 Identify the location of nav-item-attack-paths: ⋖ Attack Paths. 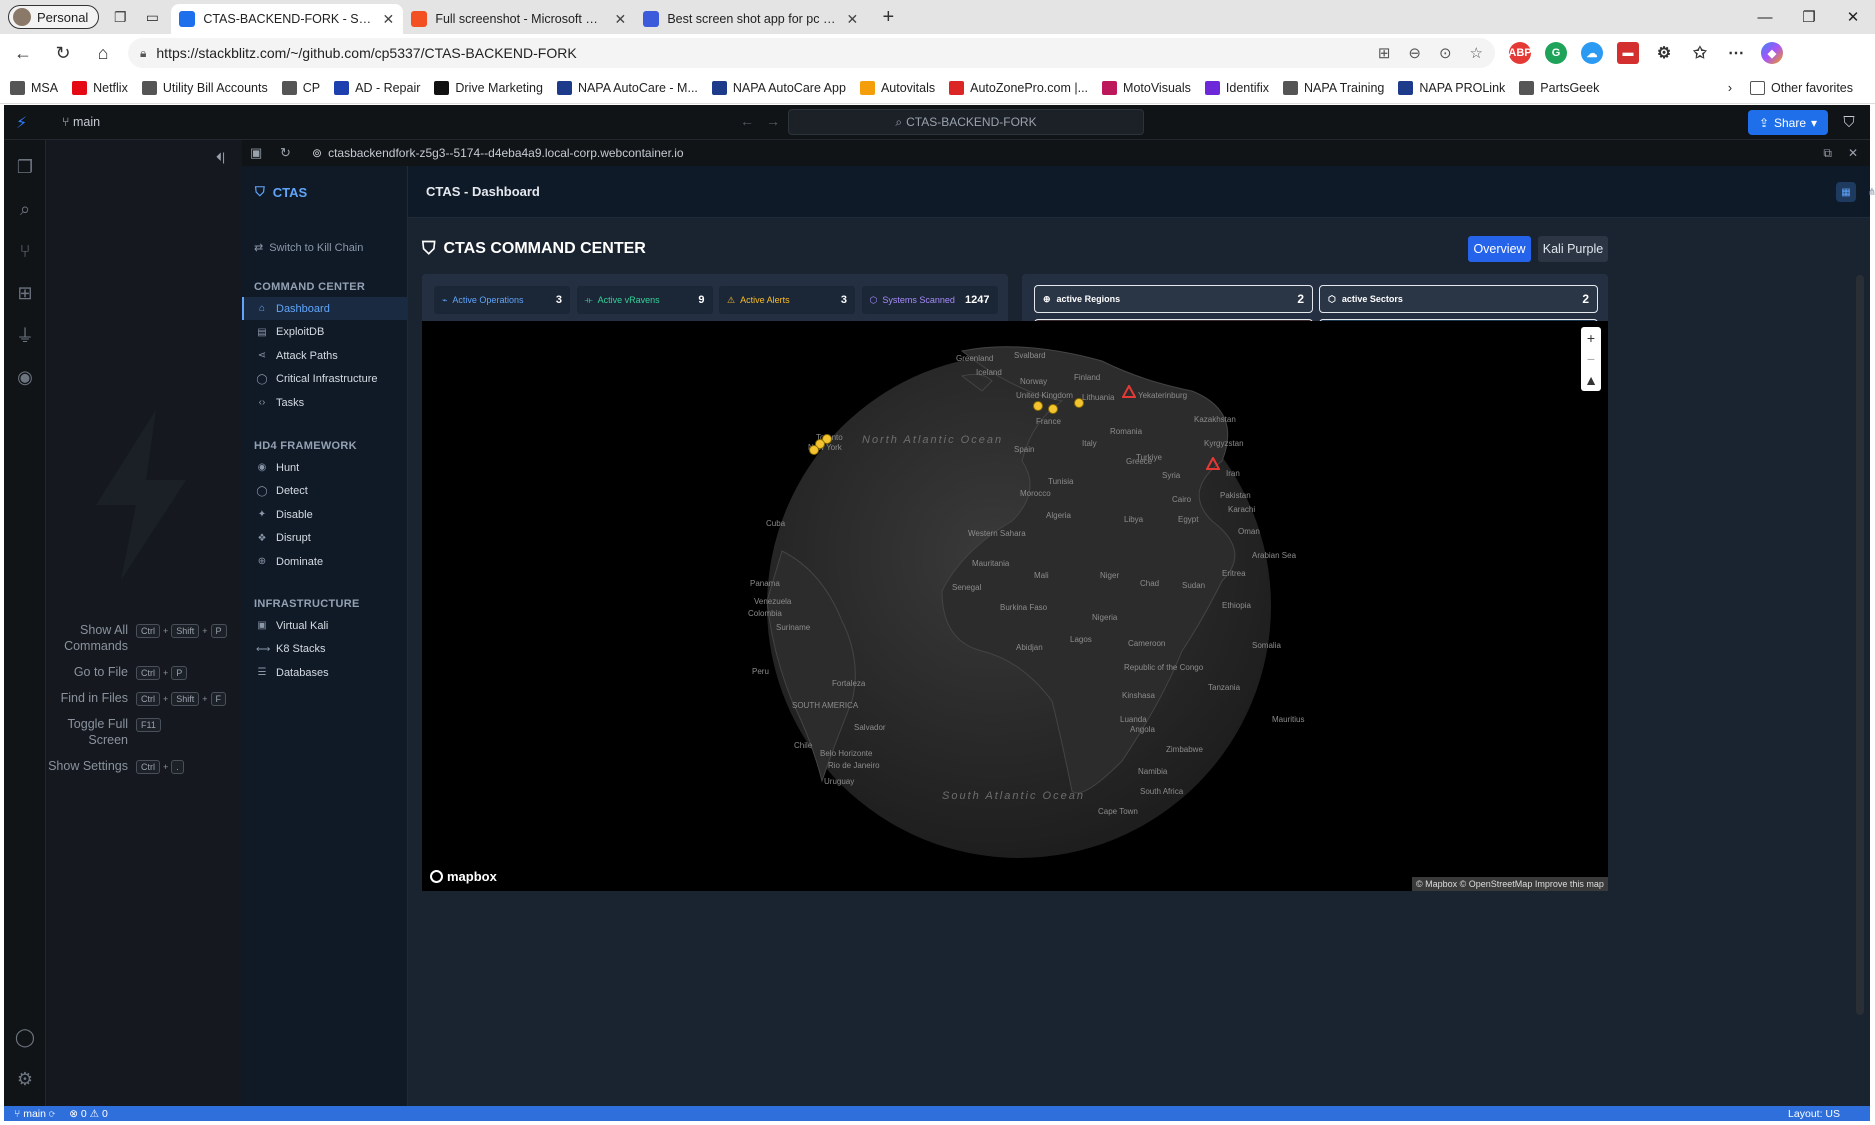
(325, 355).